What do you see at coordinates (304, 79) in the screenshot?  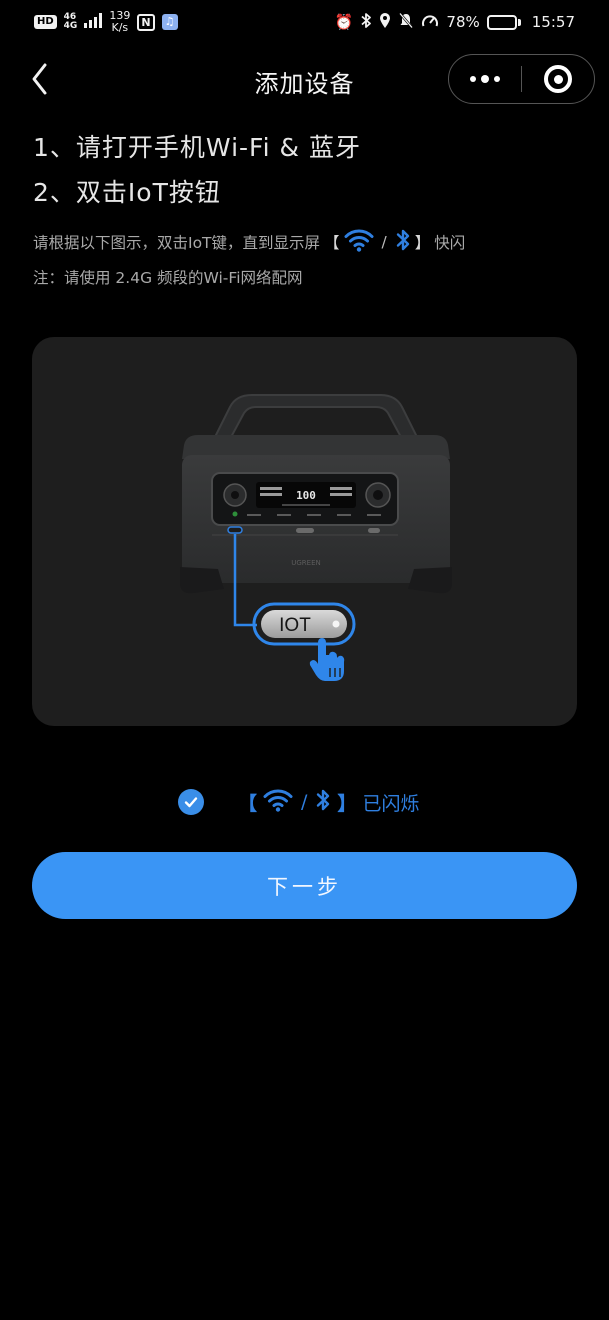 I see `nav-bar: 添加设备` at bounding box center [304, 79].